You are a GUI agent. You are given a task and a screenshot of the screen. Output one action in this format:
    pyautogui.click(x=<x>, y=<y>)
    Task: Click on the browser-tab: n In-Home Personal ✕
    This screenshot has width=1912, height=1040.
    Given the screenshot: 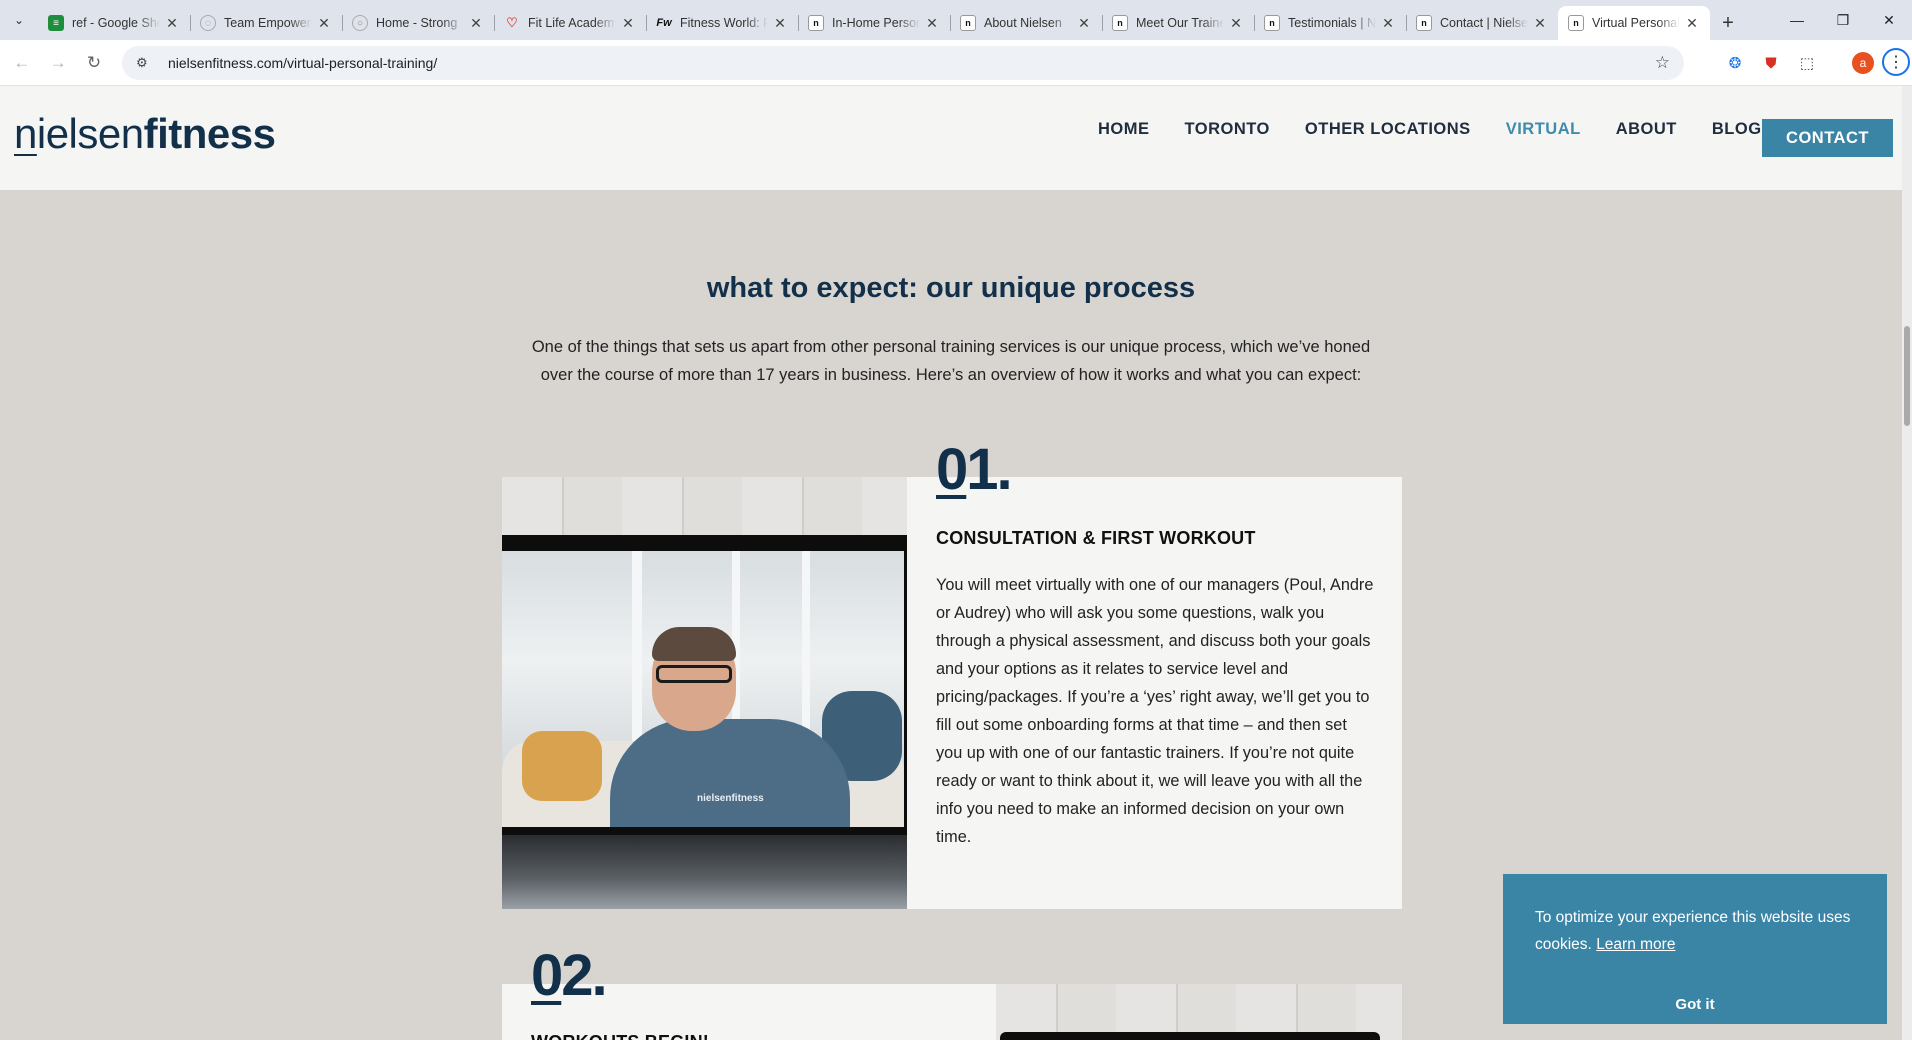 What is the action you would take?
    pyautogui.click(x=874, y=23)
    